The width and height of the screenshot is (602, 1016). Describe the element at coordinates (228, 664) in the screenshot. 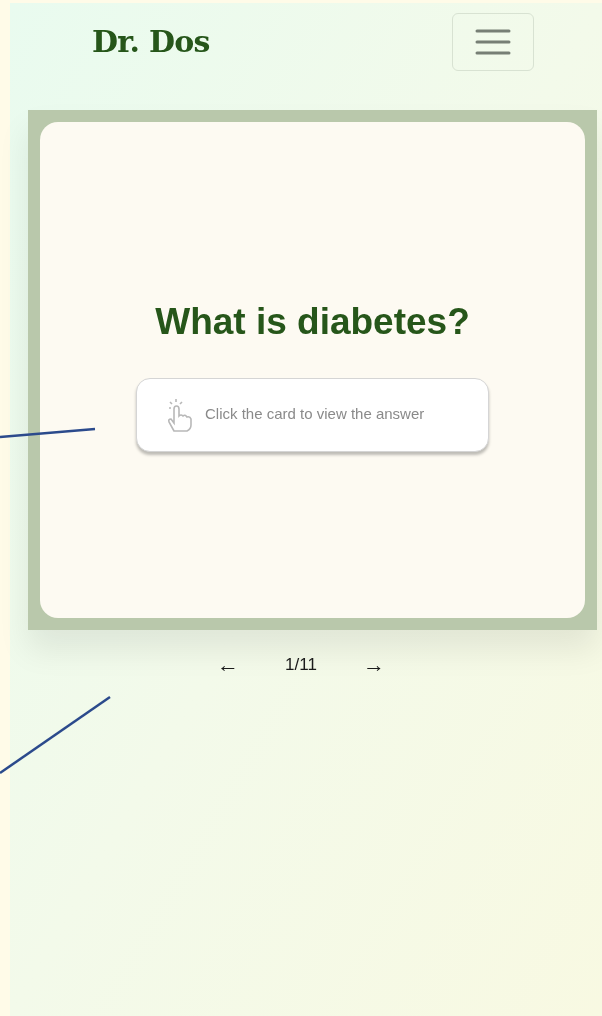

I see `previous-button: ←` at that location.